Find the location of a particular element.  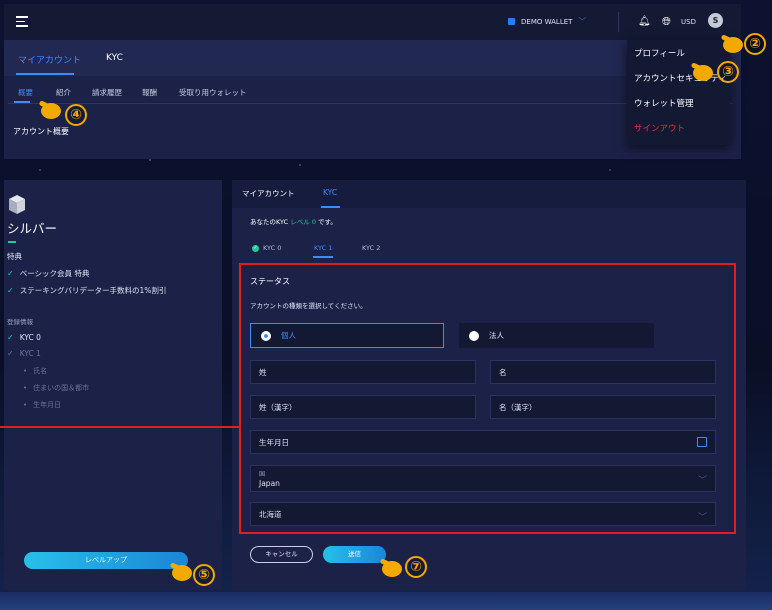

region-select: 北海道 ﹀ is located at coordinates (483, 514).